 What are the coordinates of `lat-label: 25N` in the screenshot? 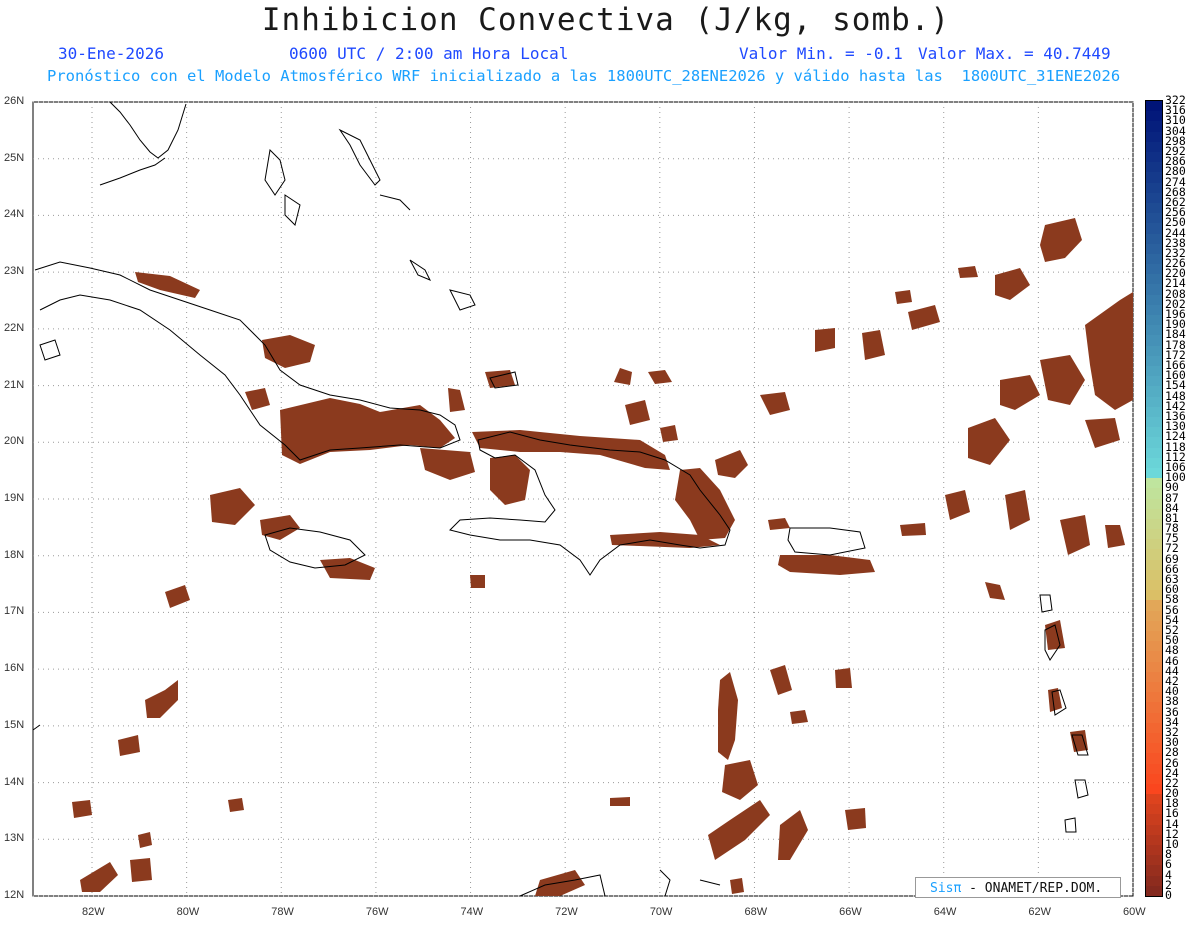 It's located at (14, 157).